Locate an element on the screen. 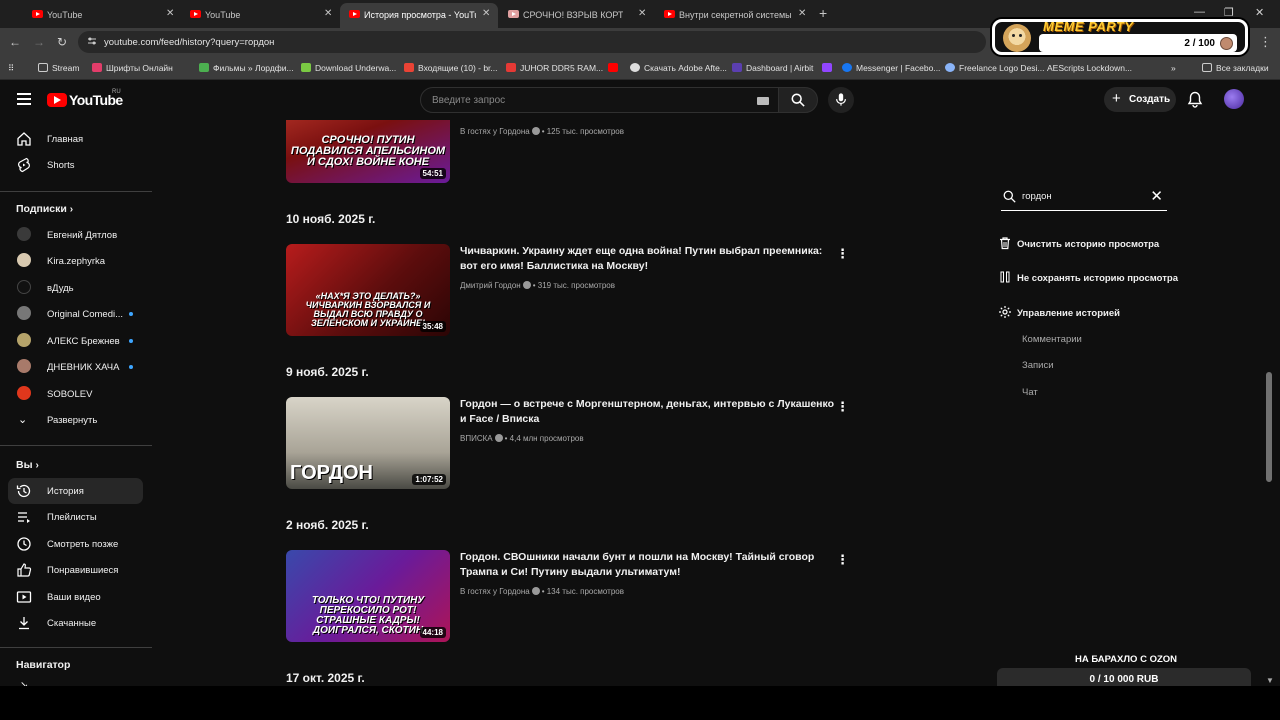 The height and width of the screenshot is (720, 1280). avatar is located at coordinates (1234, 99).